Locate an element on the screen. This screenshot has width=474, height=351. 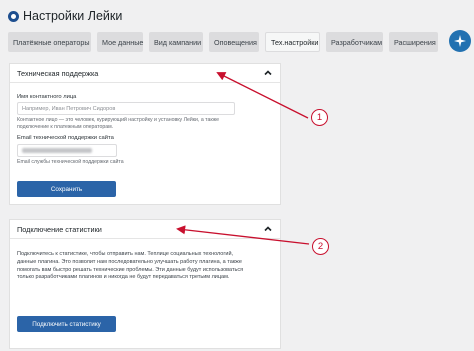
page-title: Настройки Лейки is located at coordinates (73, 16).